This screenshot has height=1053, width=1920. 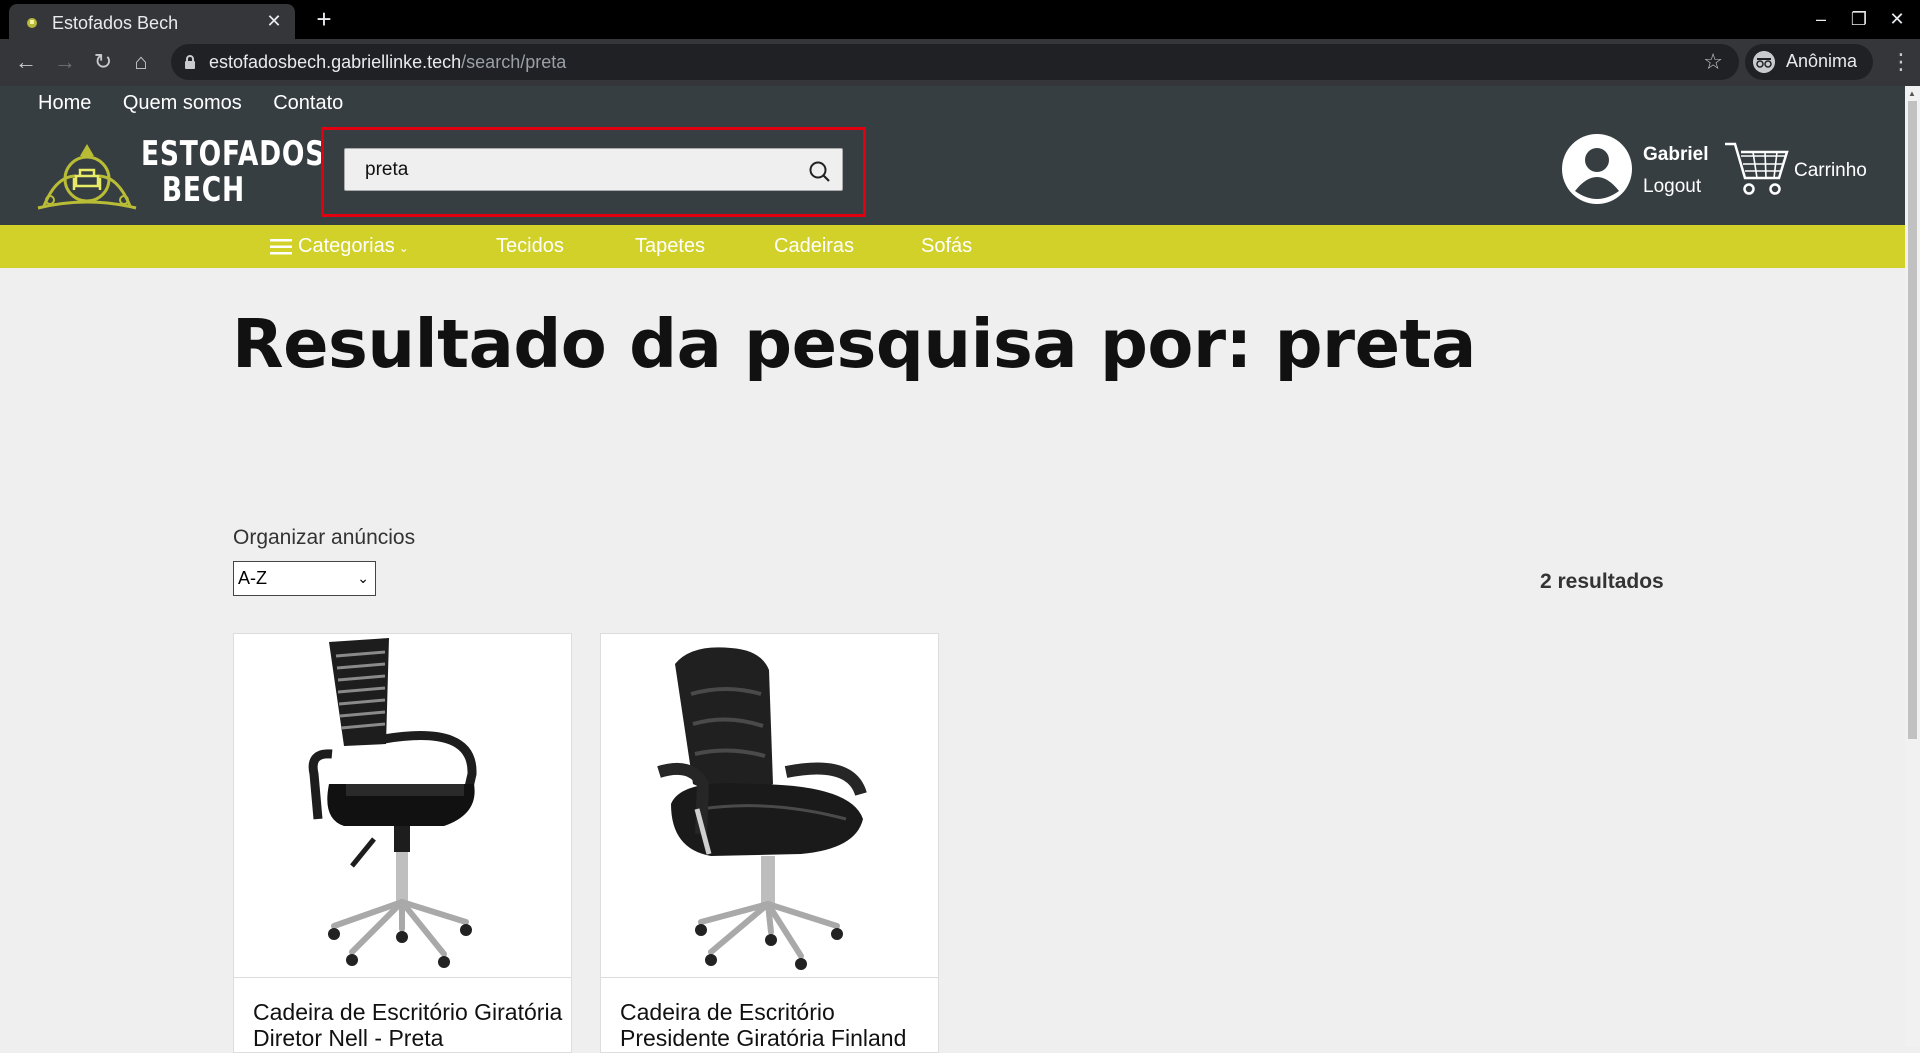 I want to click on site-favicon-icon, so click(x=32, y=23).